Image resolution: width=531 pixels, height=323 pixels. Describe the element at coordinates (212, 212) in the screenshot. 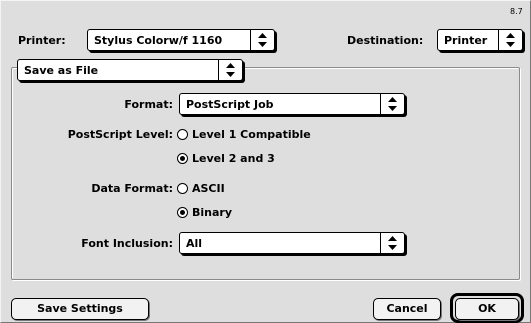

I see `radio-binary-label: Binary` at that location.